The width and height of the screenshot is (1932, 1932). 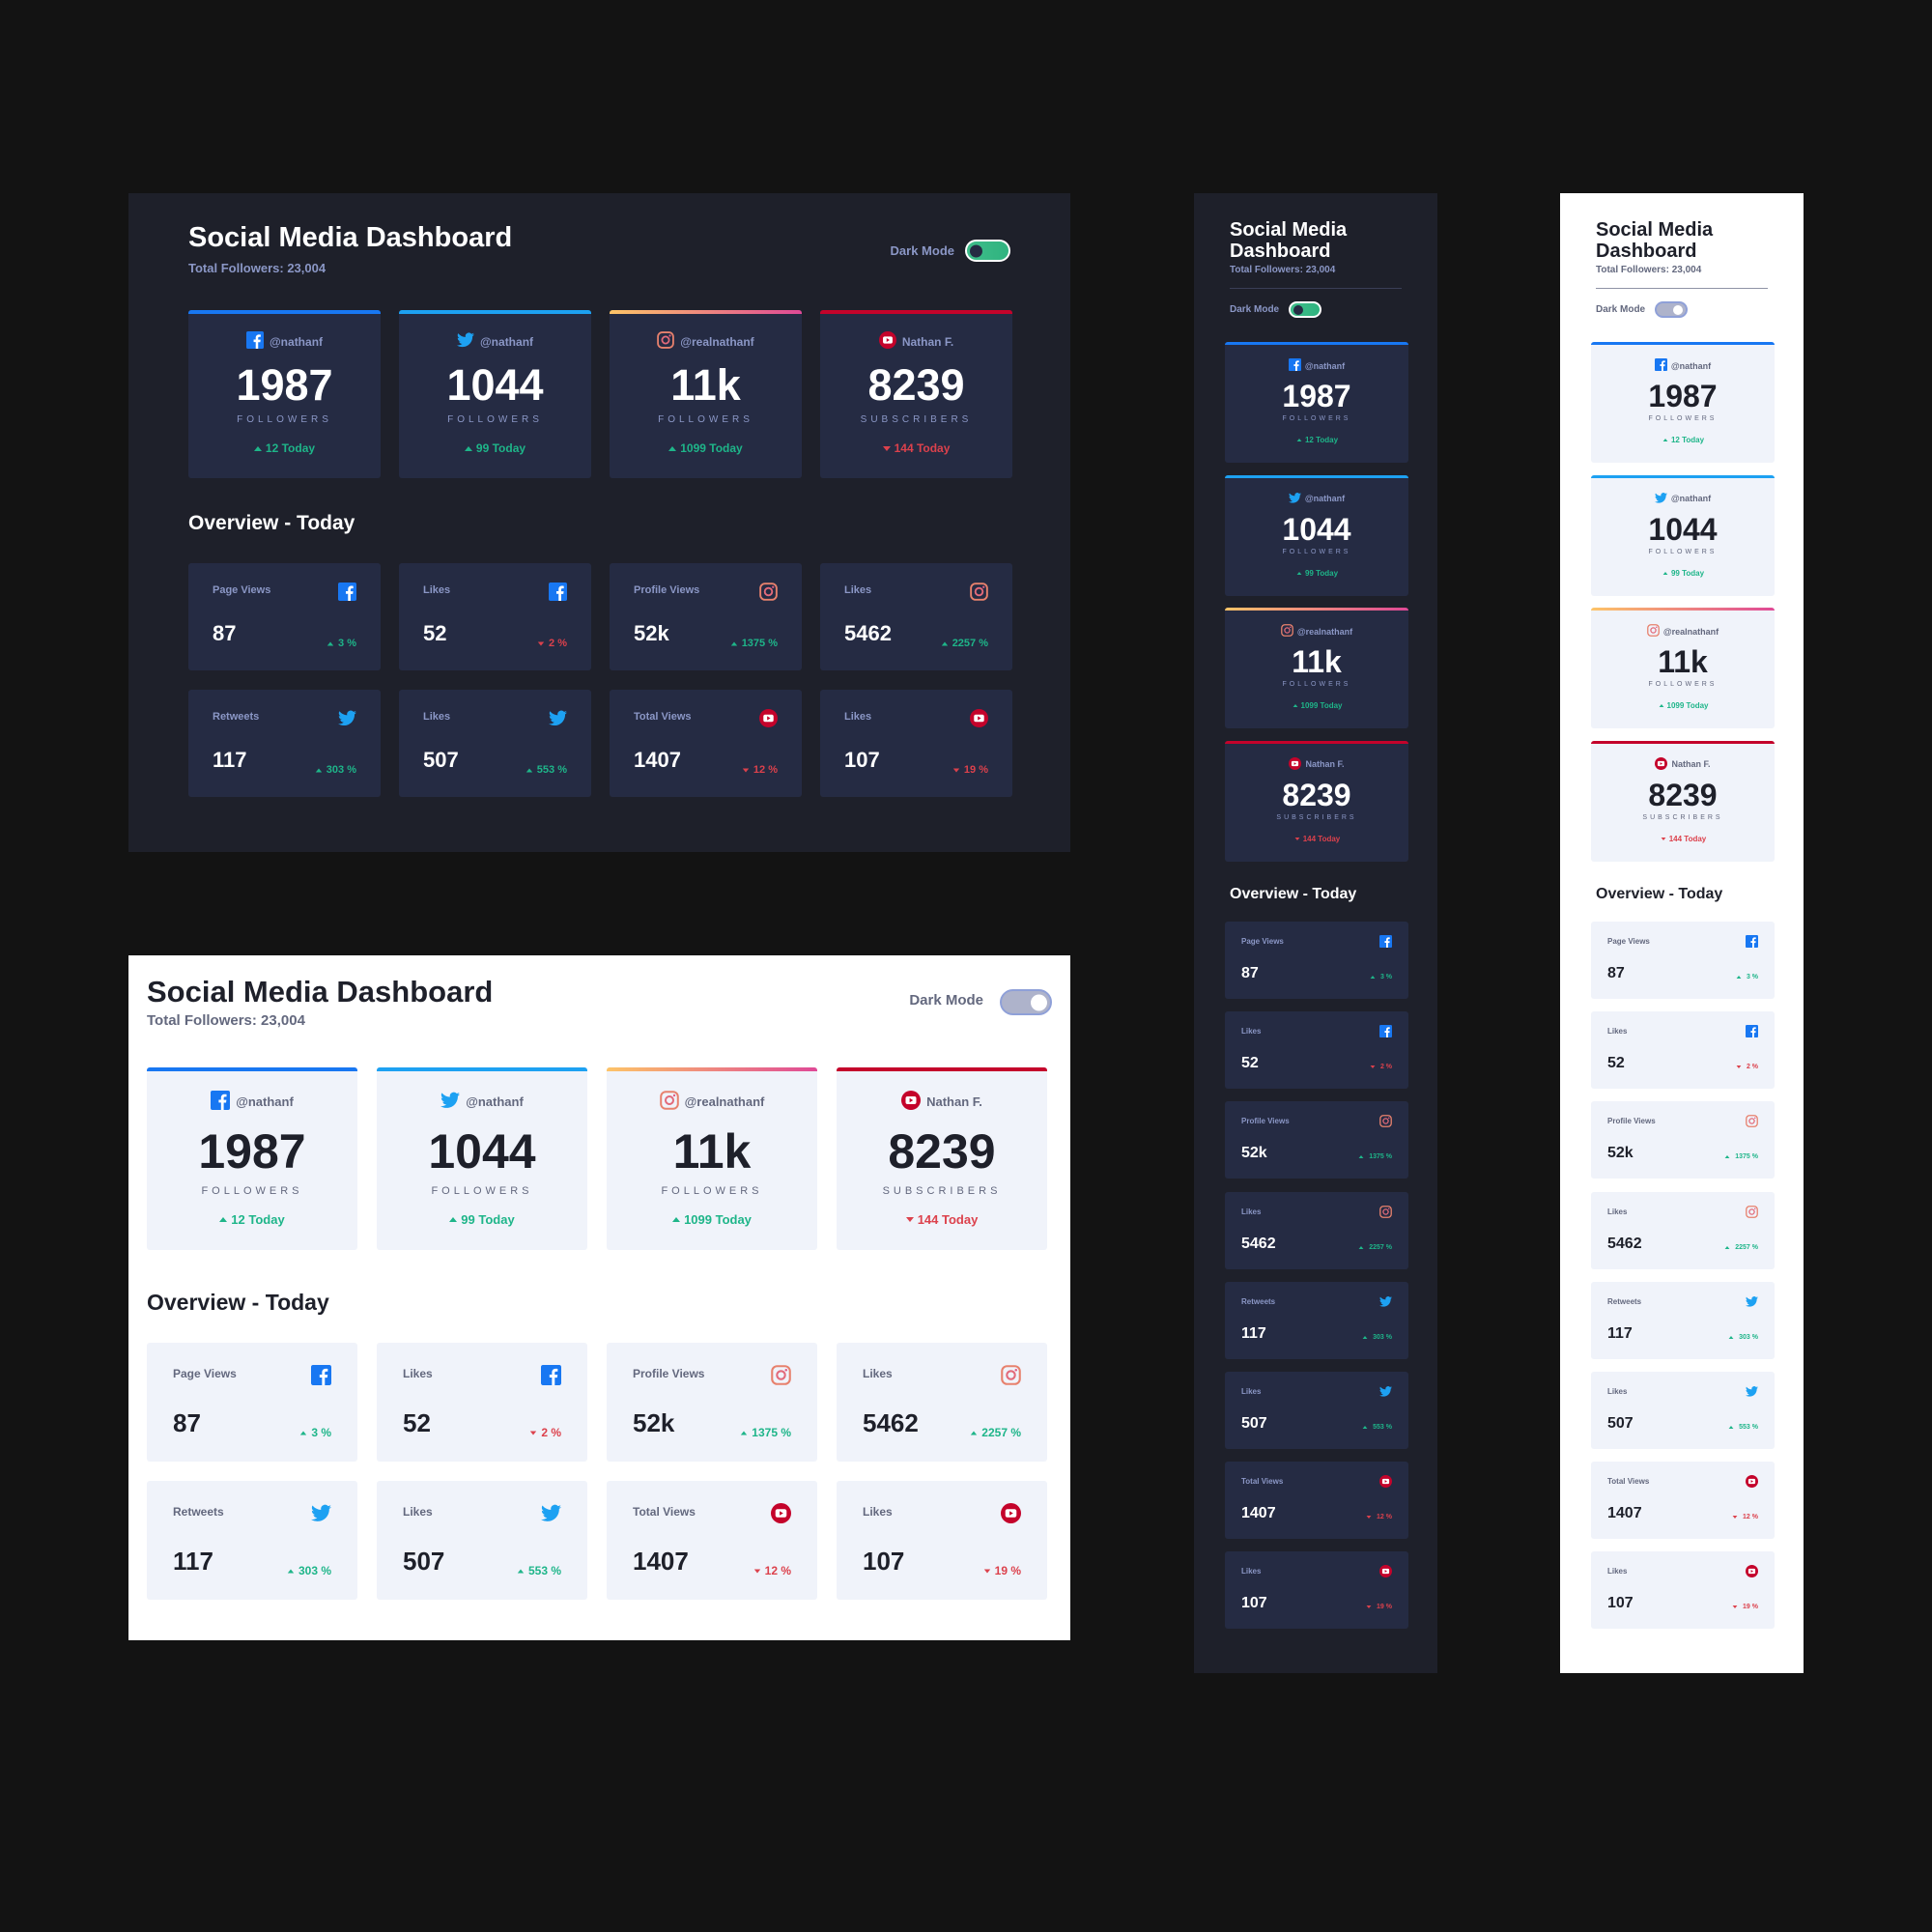 I want to click on metric-value: 87, so click(x=1616, y=973).